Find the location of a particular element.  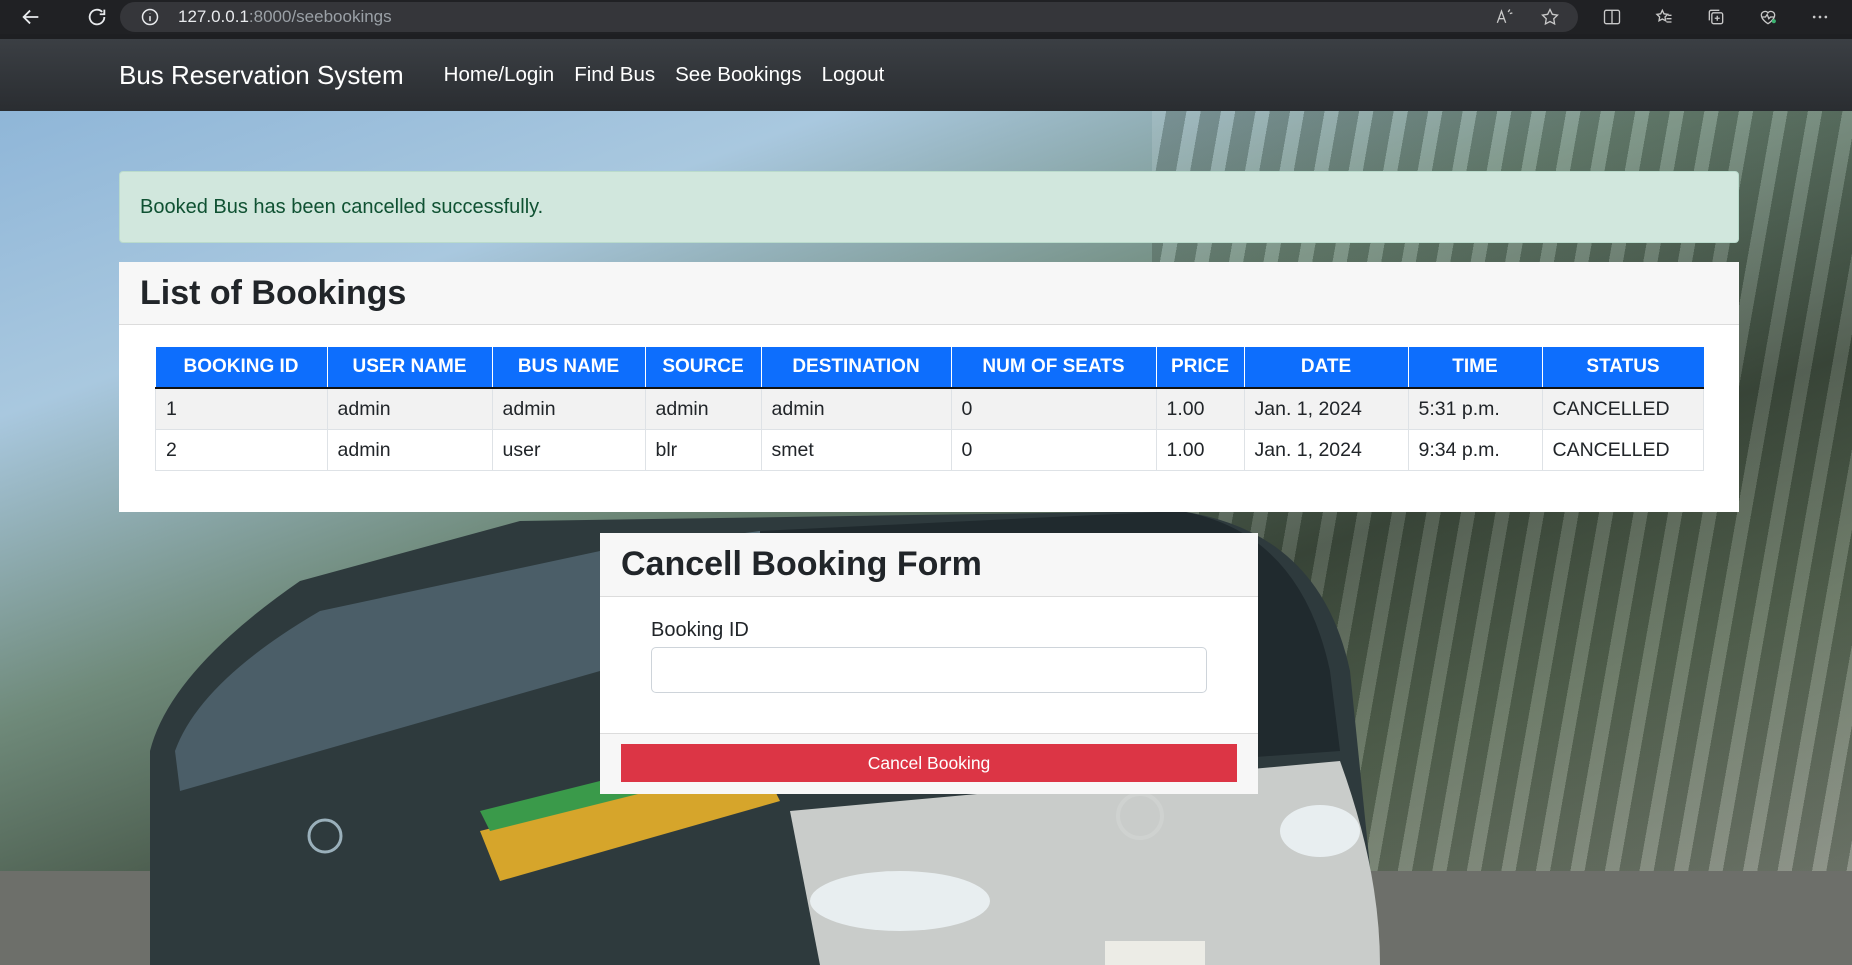

col-header-time: TIME is located at coordinates (1475, 368).